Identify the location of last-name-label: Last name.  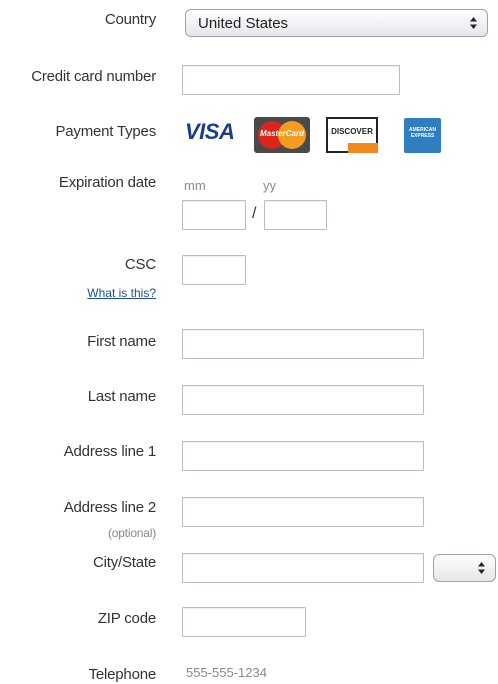
(121, 396).